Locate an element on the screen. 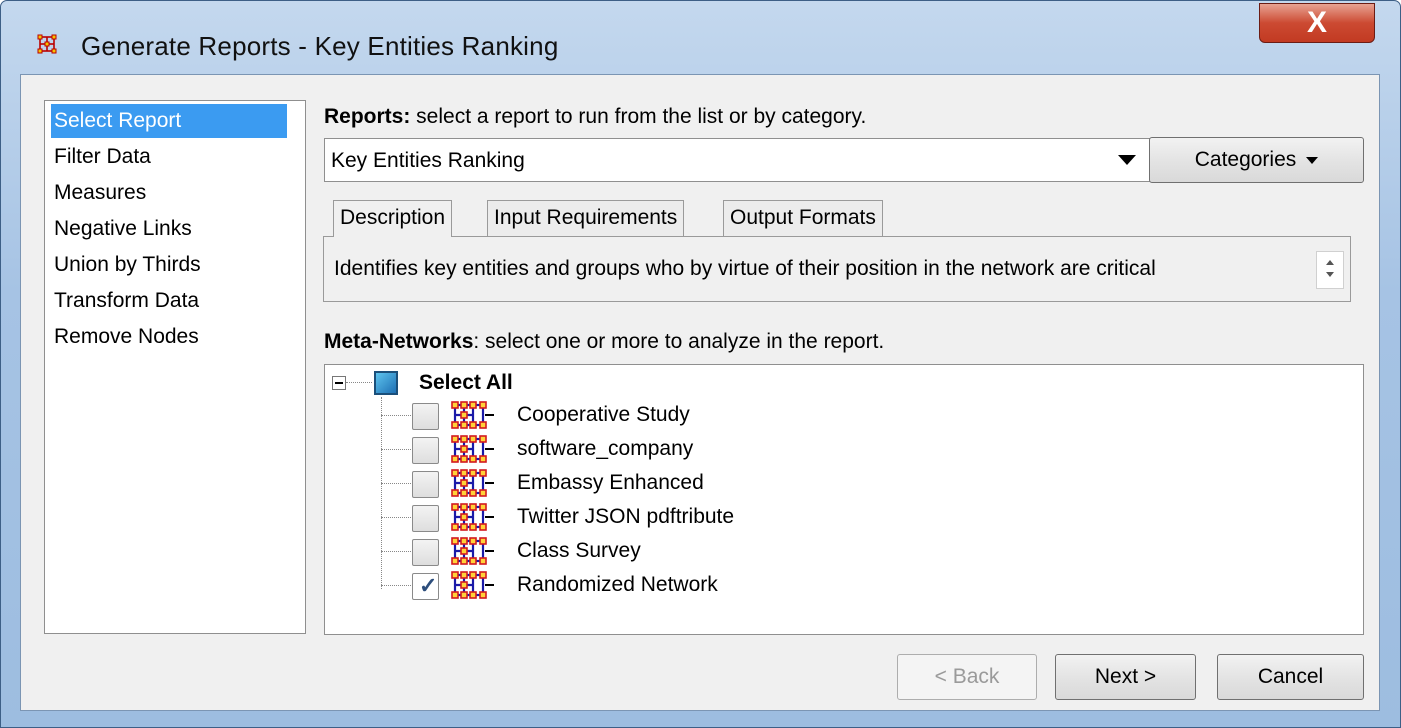 This screenshot has width=1401, height=728. step-transform-data: Transform Data is located at coordinates (169, 301).